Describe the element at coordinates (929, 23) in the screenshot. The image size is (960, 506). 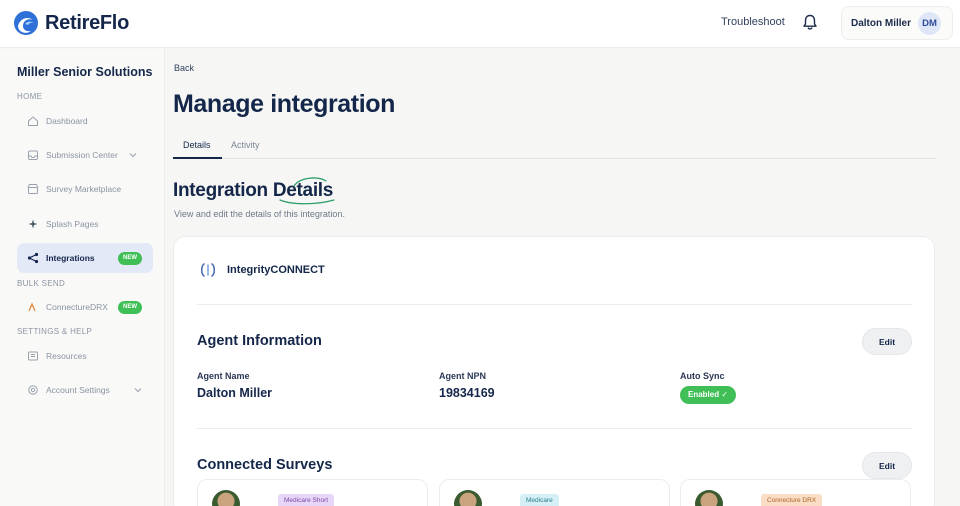
I see `avatar: DM` at that location.